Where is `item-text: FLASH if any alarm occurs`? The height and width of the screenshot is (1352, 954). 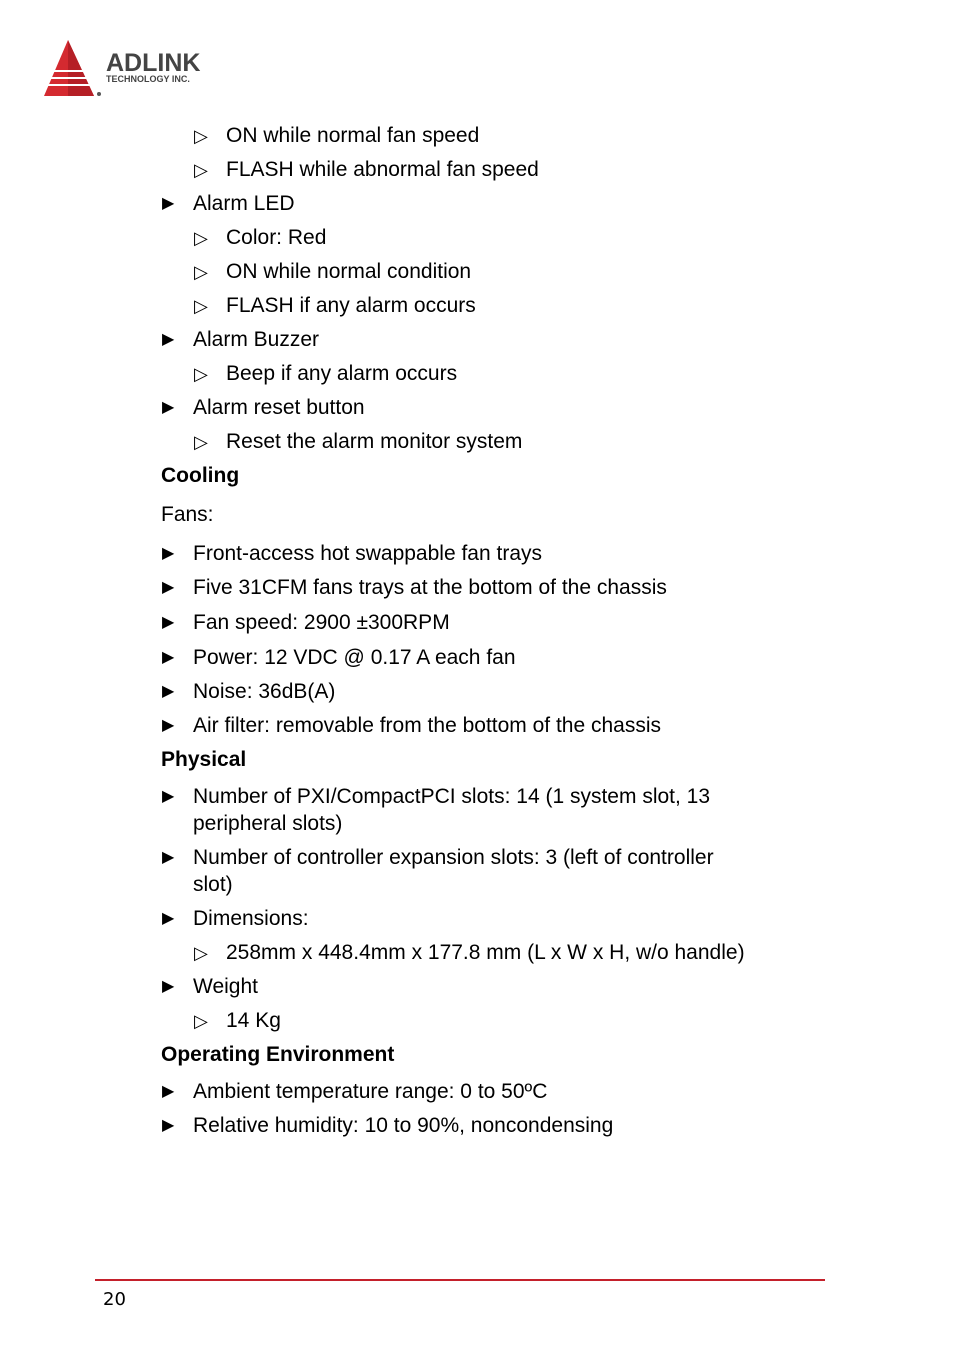
item-text: FLASH if any alarm occurs is located at coordinates (351, 305).